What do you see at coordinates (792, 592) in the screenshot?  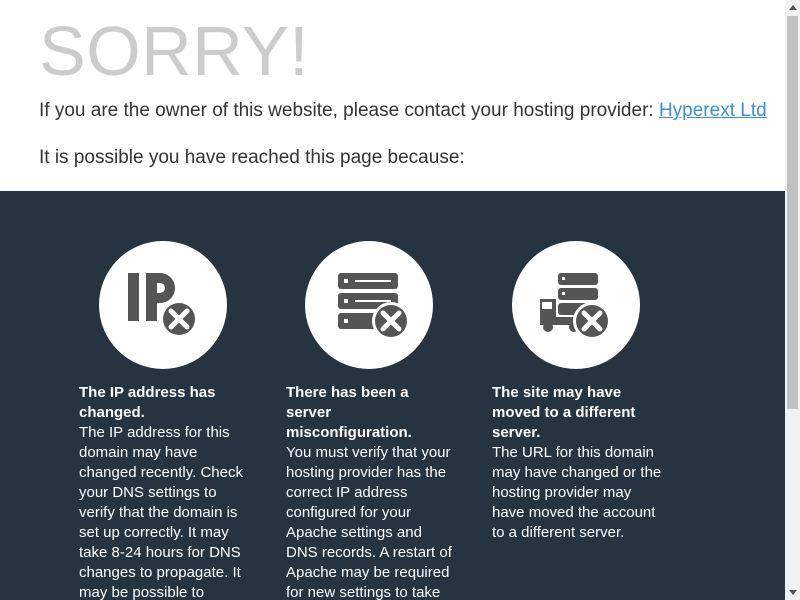 I see `scroll-down-arrow-icon` at bounding box center [792, 592].